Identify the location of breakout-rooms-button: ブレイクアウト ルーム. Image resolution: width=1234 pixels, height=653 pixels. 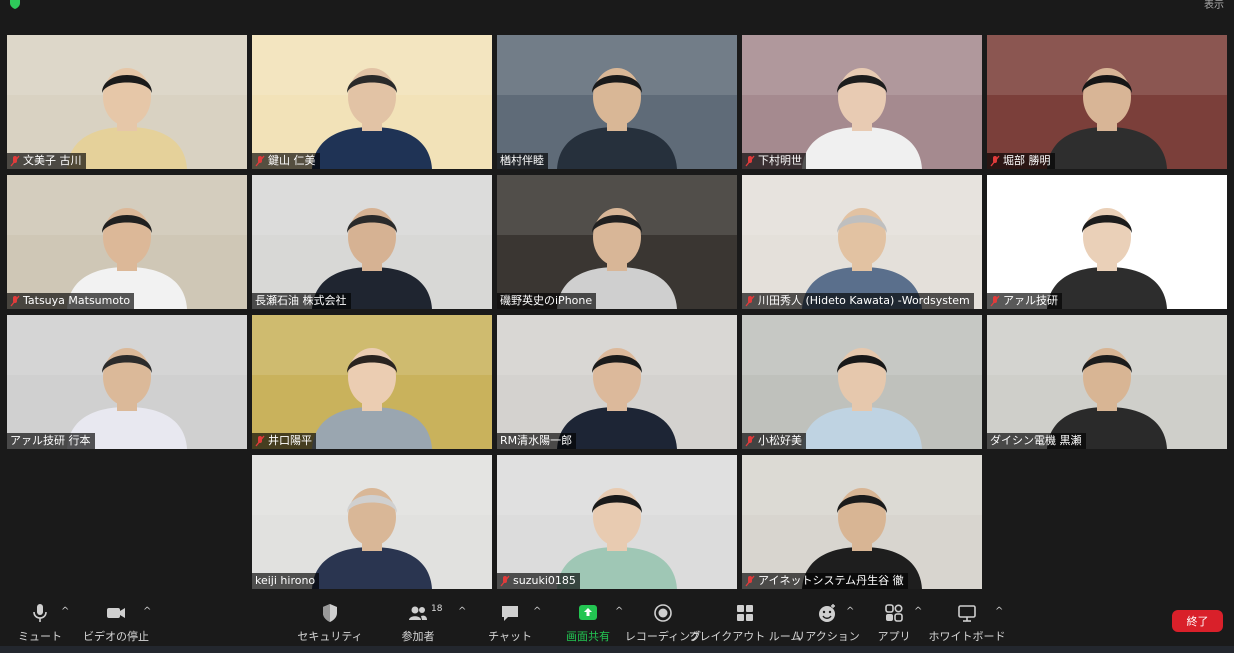
(745, 622).